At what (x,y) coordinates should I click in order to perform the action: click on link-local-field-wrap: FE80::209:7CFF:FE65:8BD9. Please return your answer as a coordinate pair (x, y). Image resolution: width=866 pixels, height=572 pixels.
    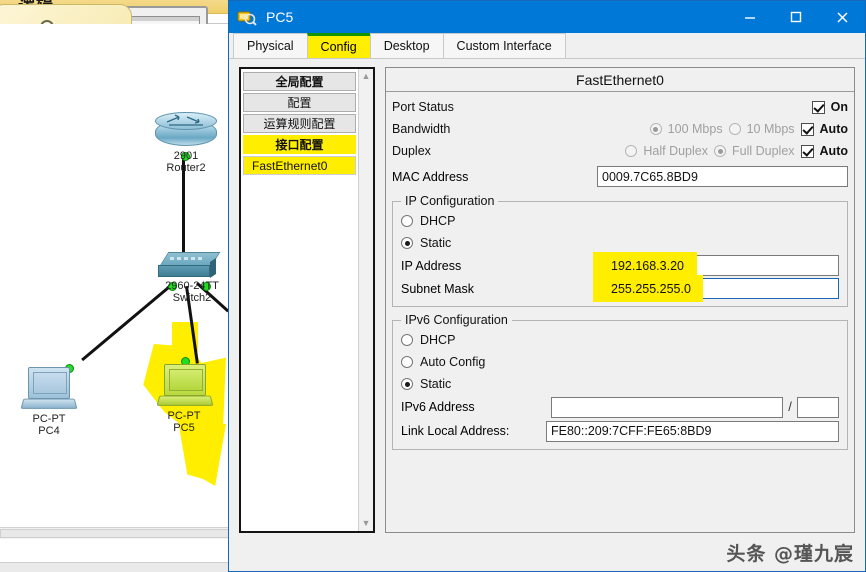
    Looking at the image, I should click on (692, 431).